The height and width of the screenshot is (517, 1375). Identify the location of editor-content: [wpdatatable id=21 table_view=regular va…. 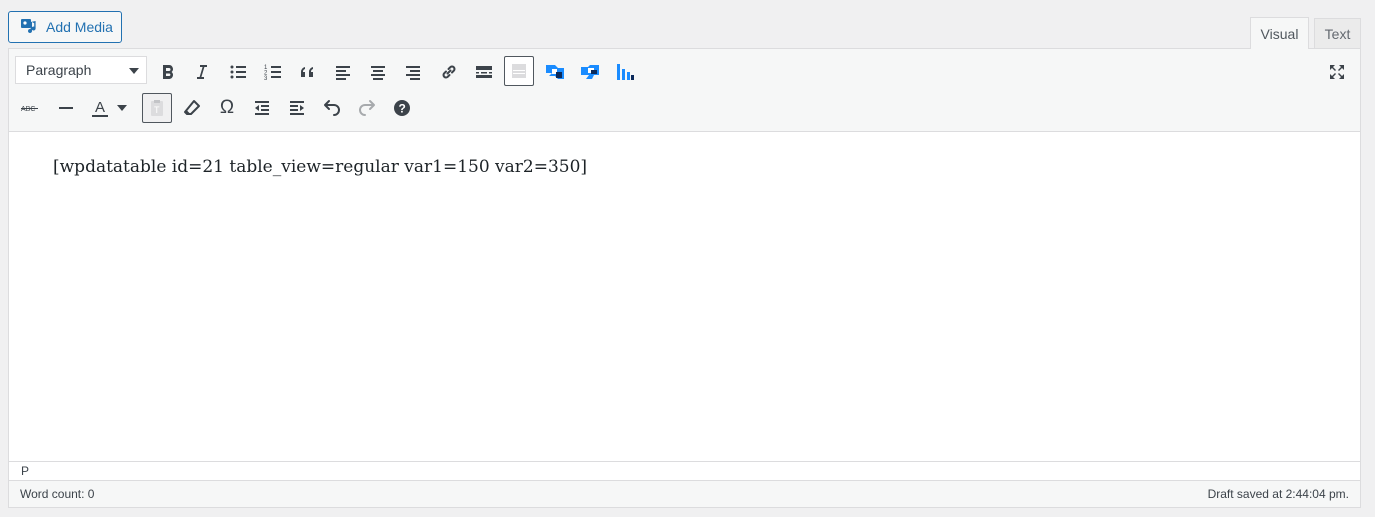
(320, 167).